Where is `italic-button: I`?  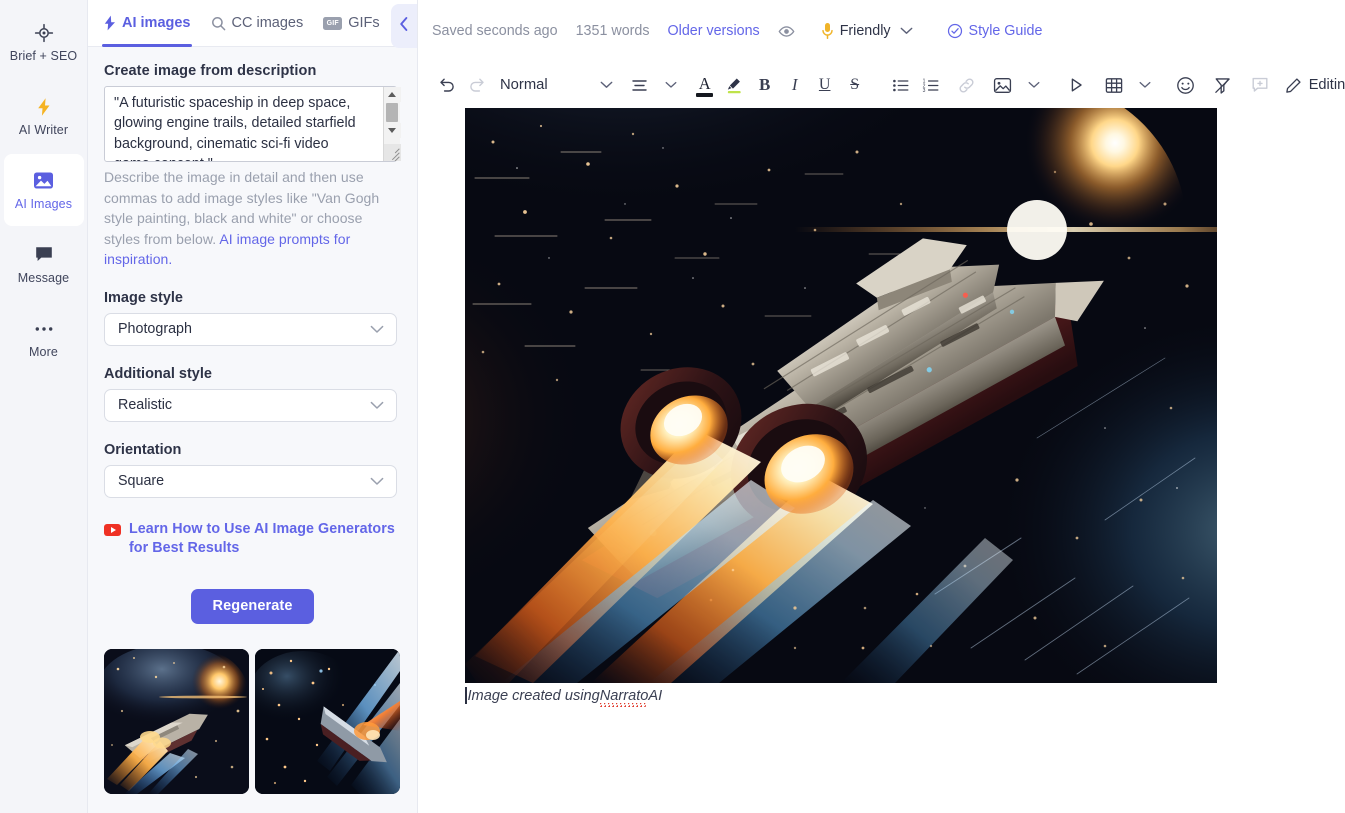
italic-button: I is located at coordinates (795, 85).